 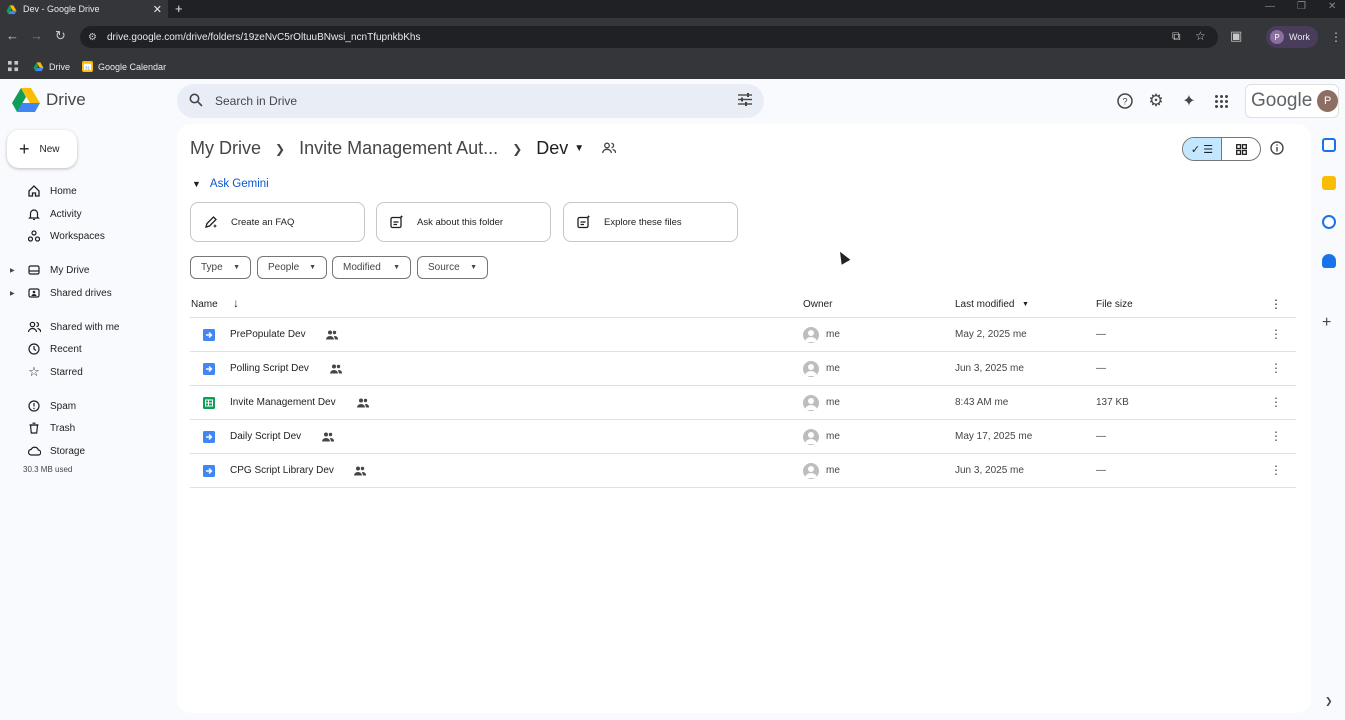 I want to click on close-window-icon: ✕, so click(x=1332, y=6).